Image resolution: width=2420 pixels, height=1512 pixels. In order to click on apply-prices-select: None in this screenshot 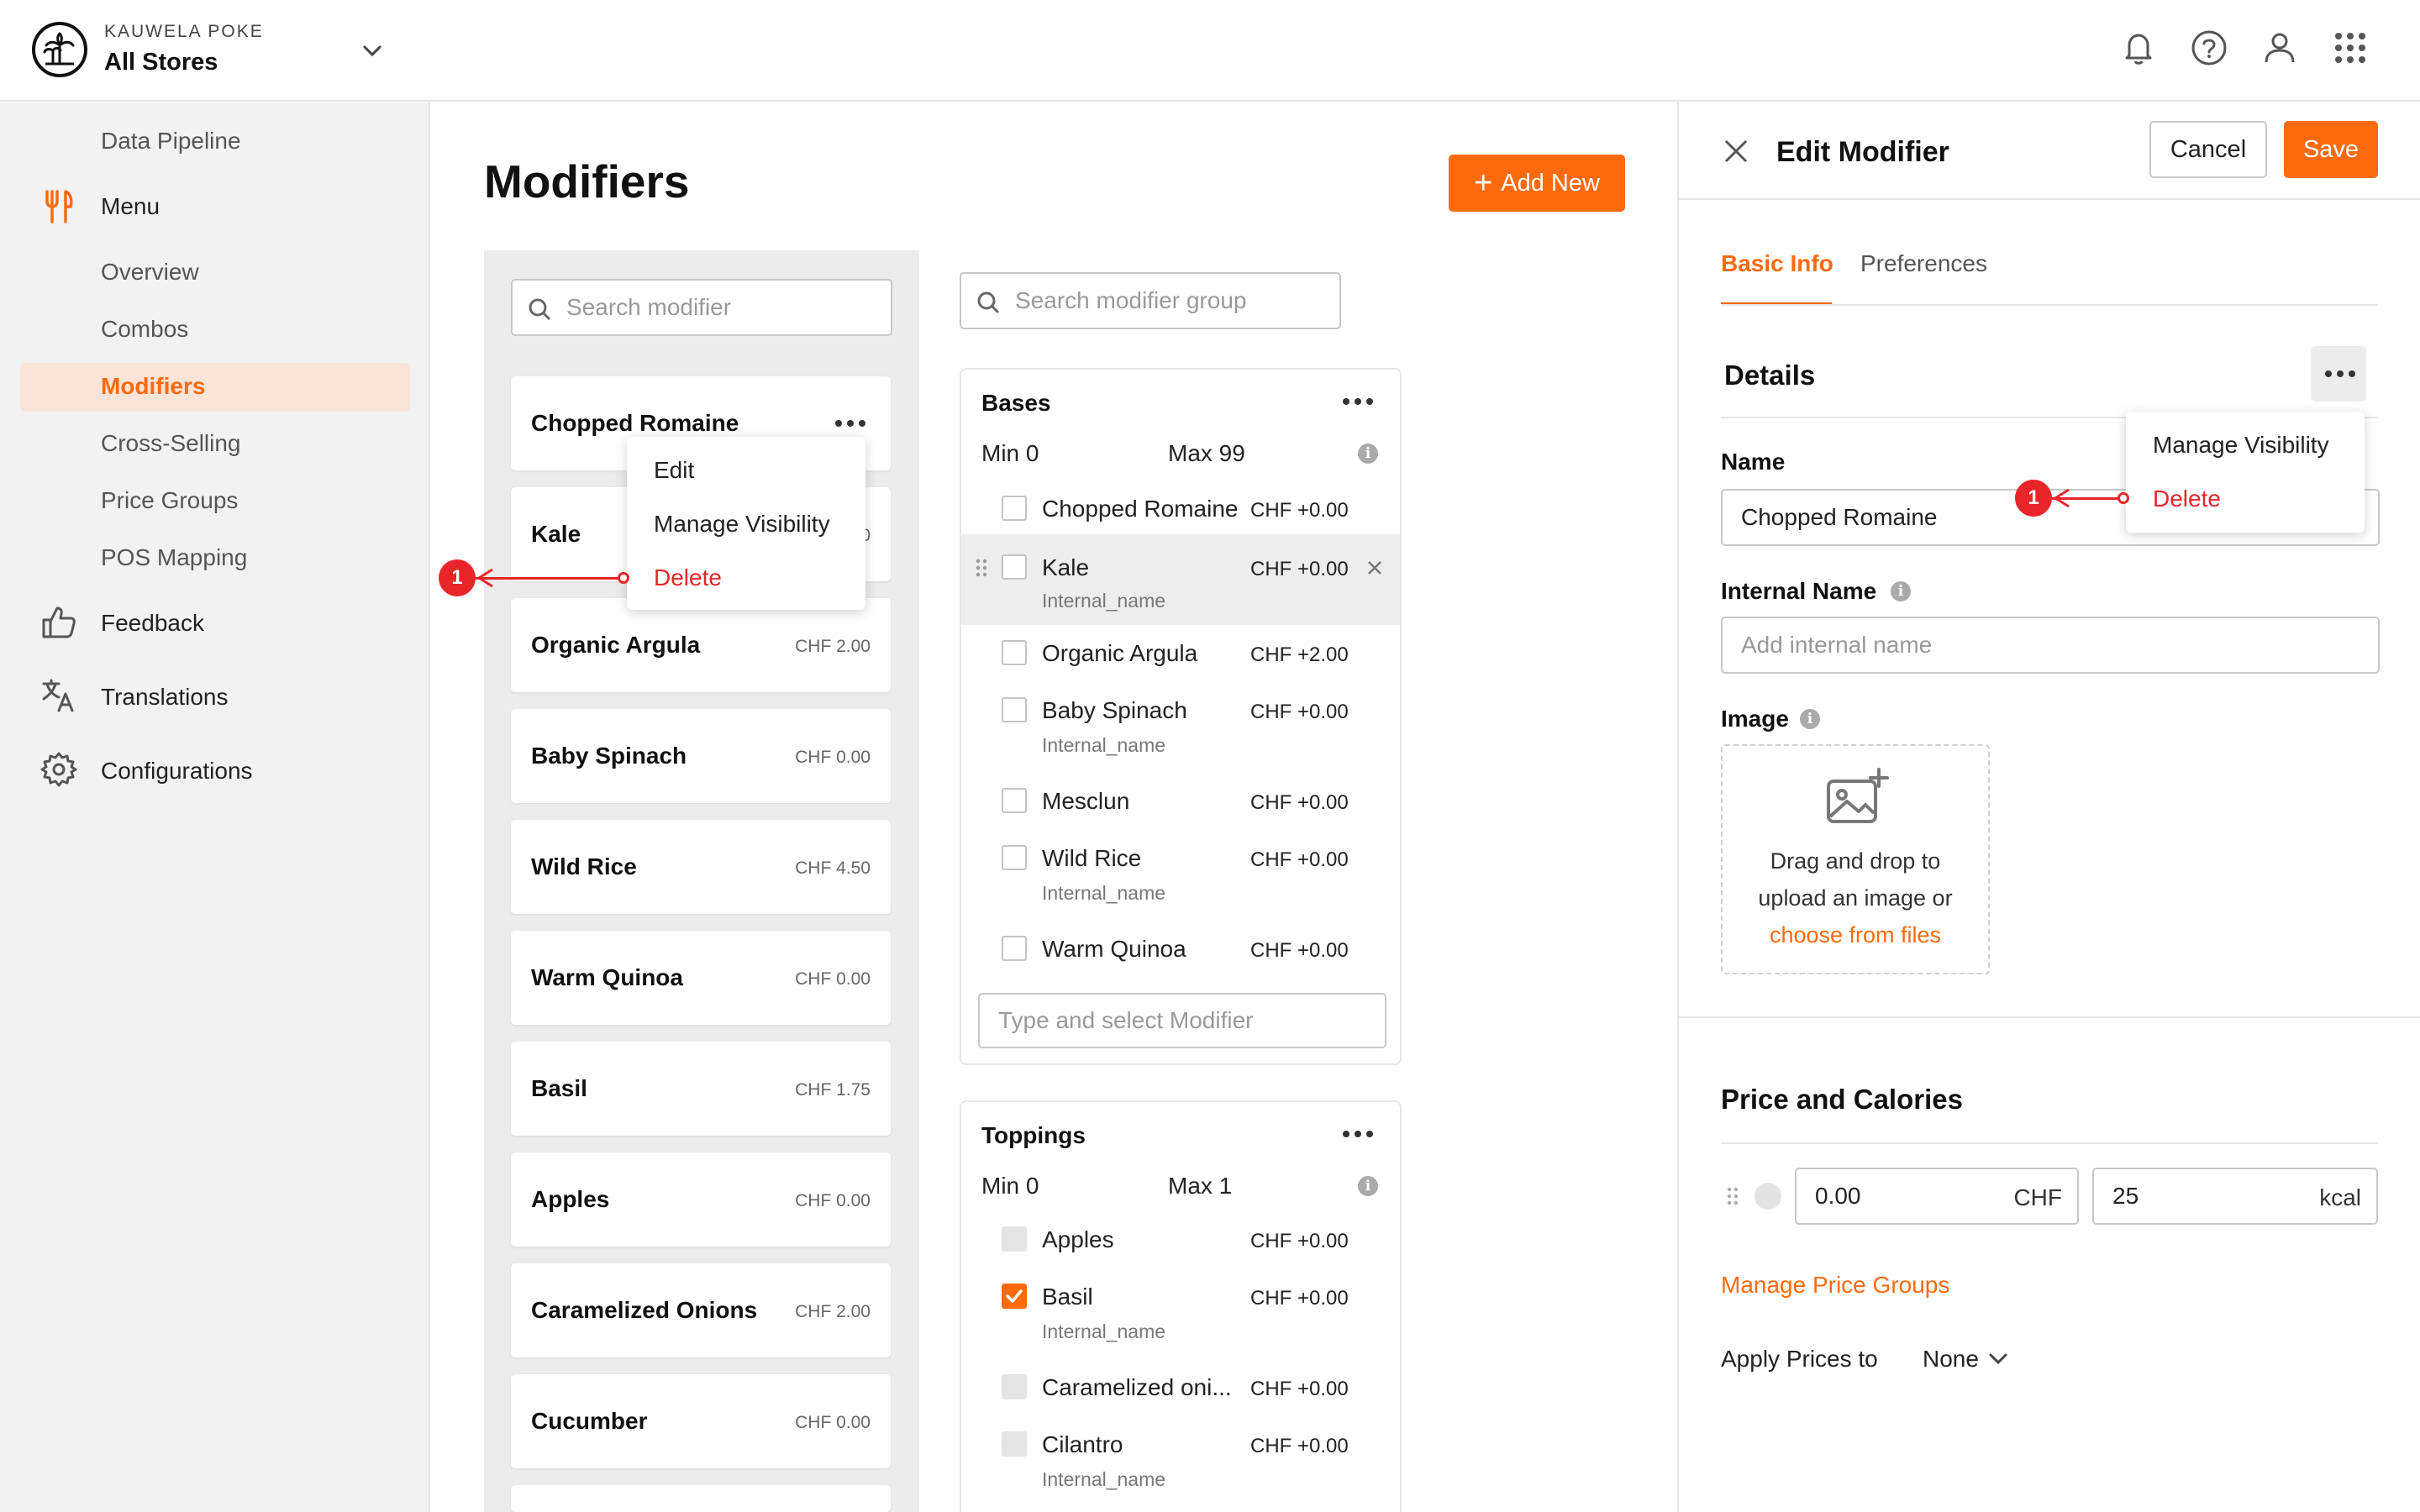, I will do `click(1951, 1359)`.